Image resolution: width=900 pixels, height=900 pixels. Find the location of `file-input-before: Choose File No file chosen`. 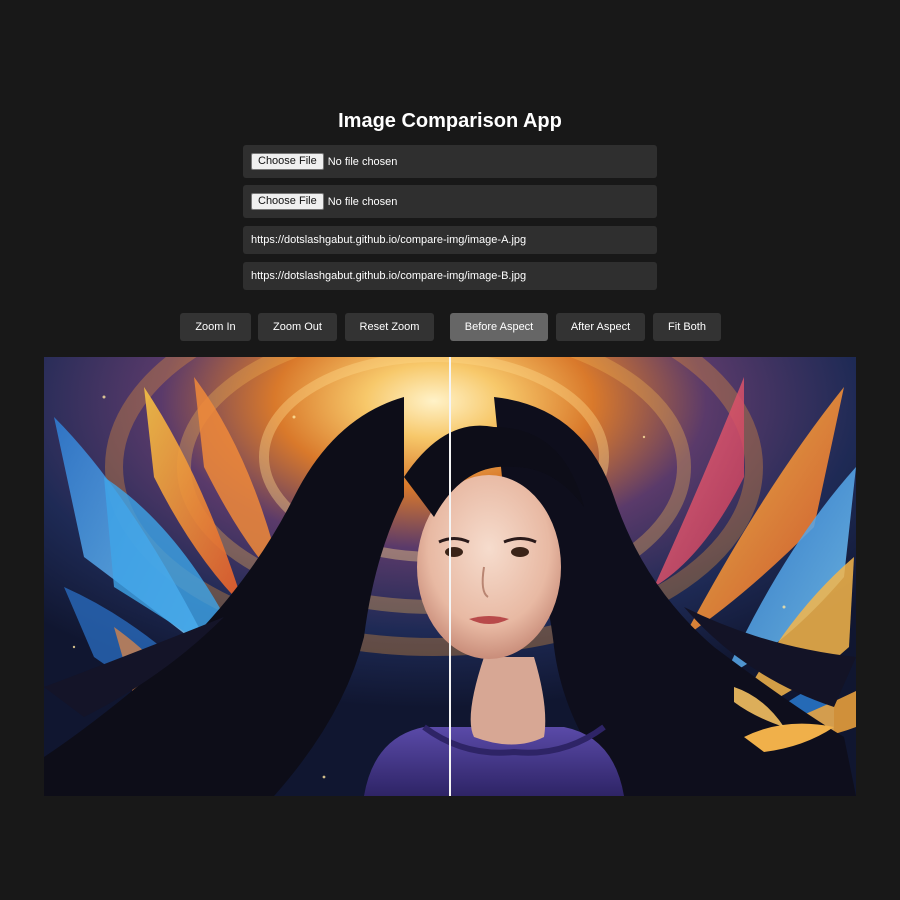

file-input-before: Choose File No file chosen is located at coordinates (450, 161).